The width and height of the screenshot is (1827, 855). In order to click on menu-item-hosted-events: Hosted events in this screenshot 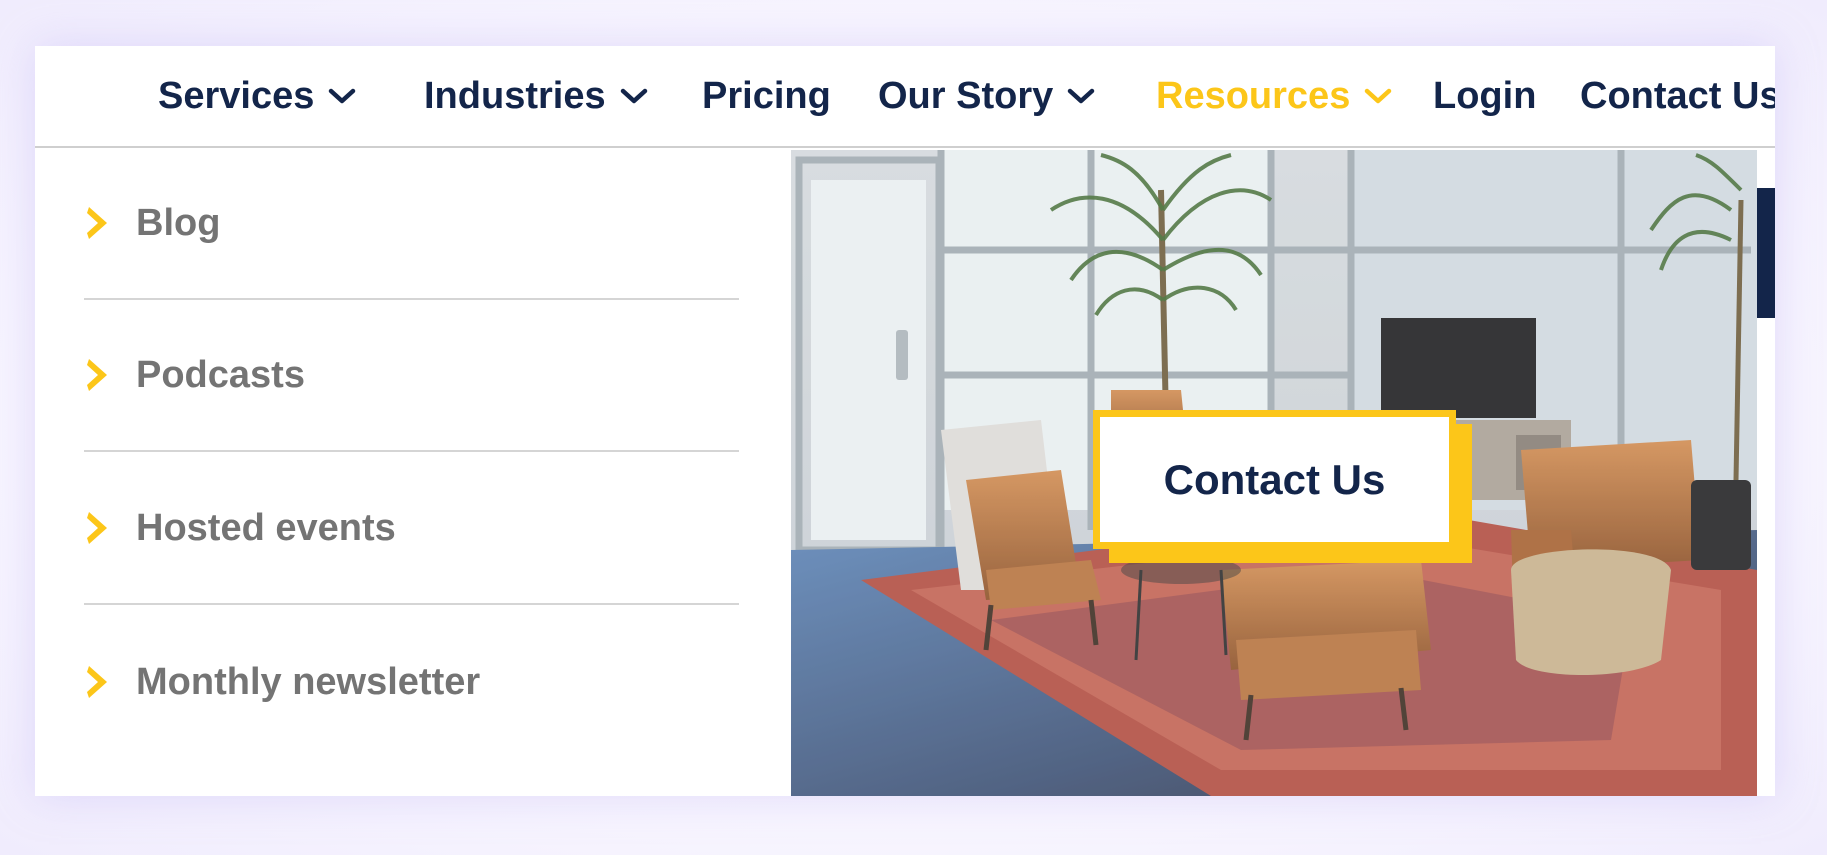, I will do `click(411, 529)`.